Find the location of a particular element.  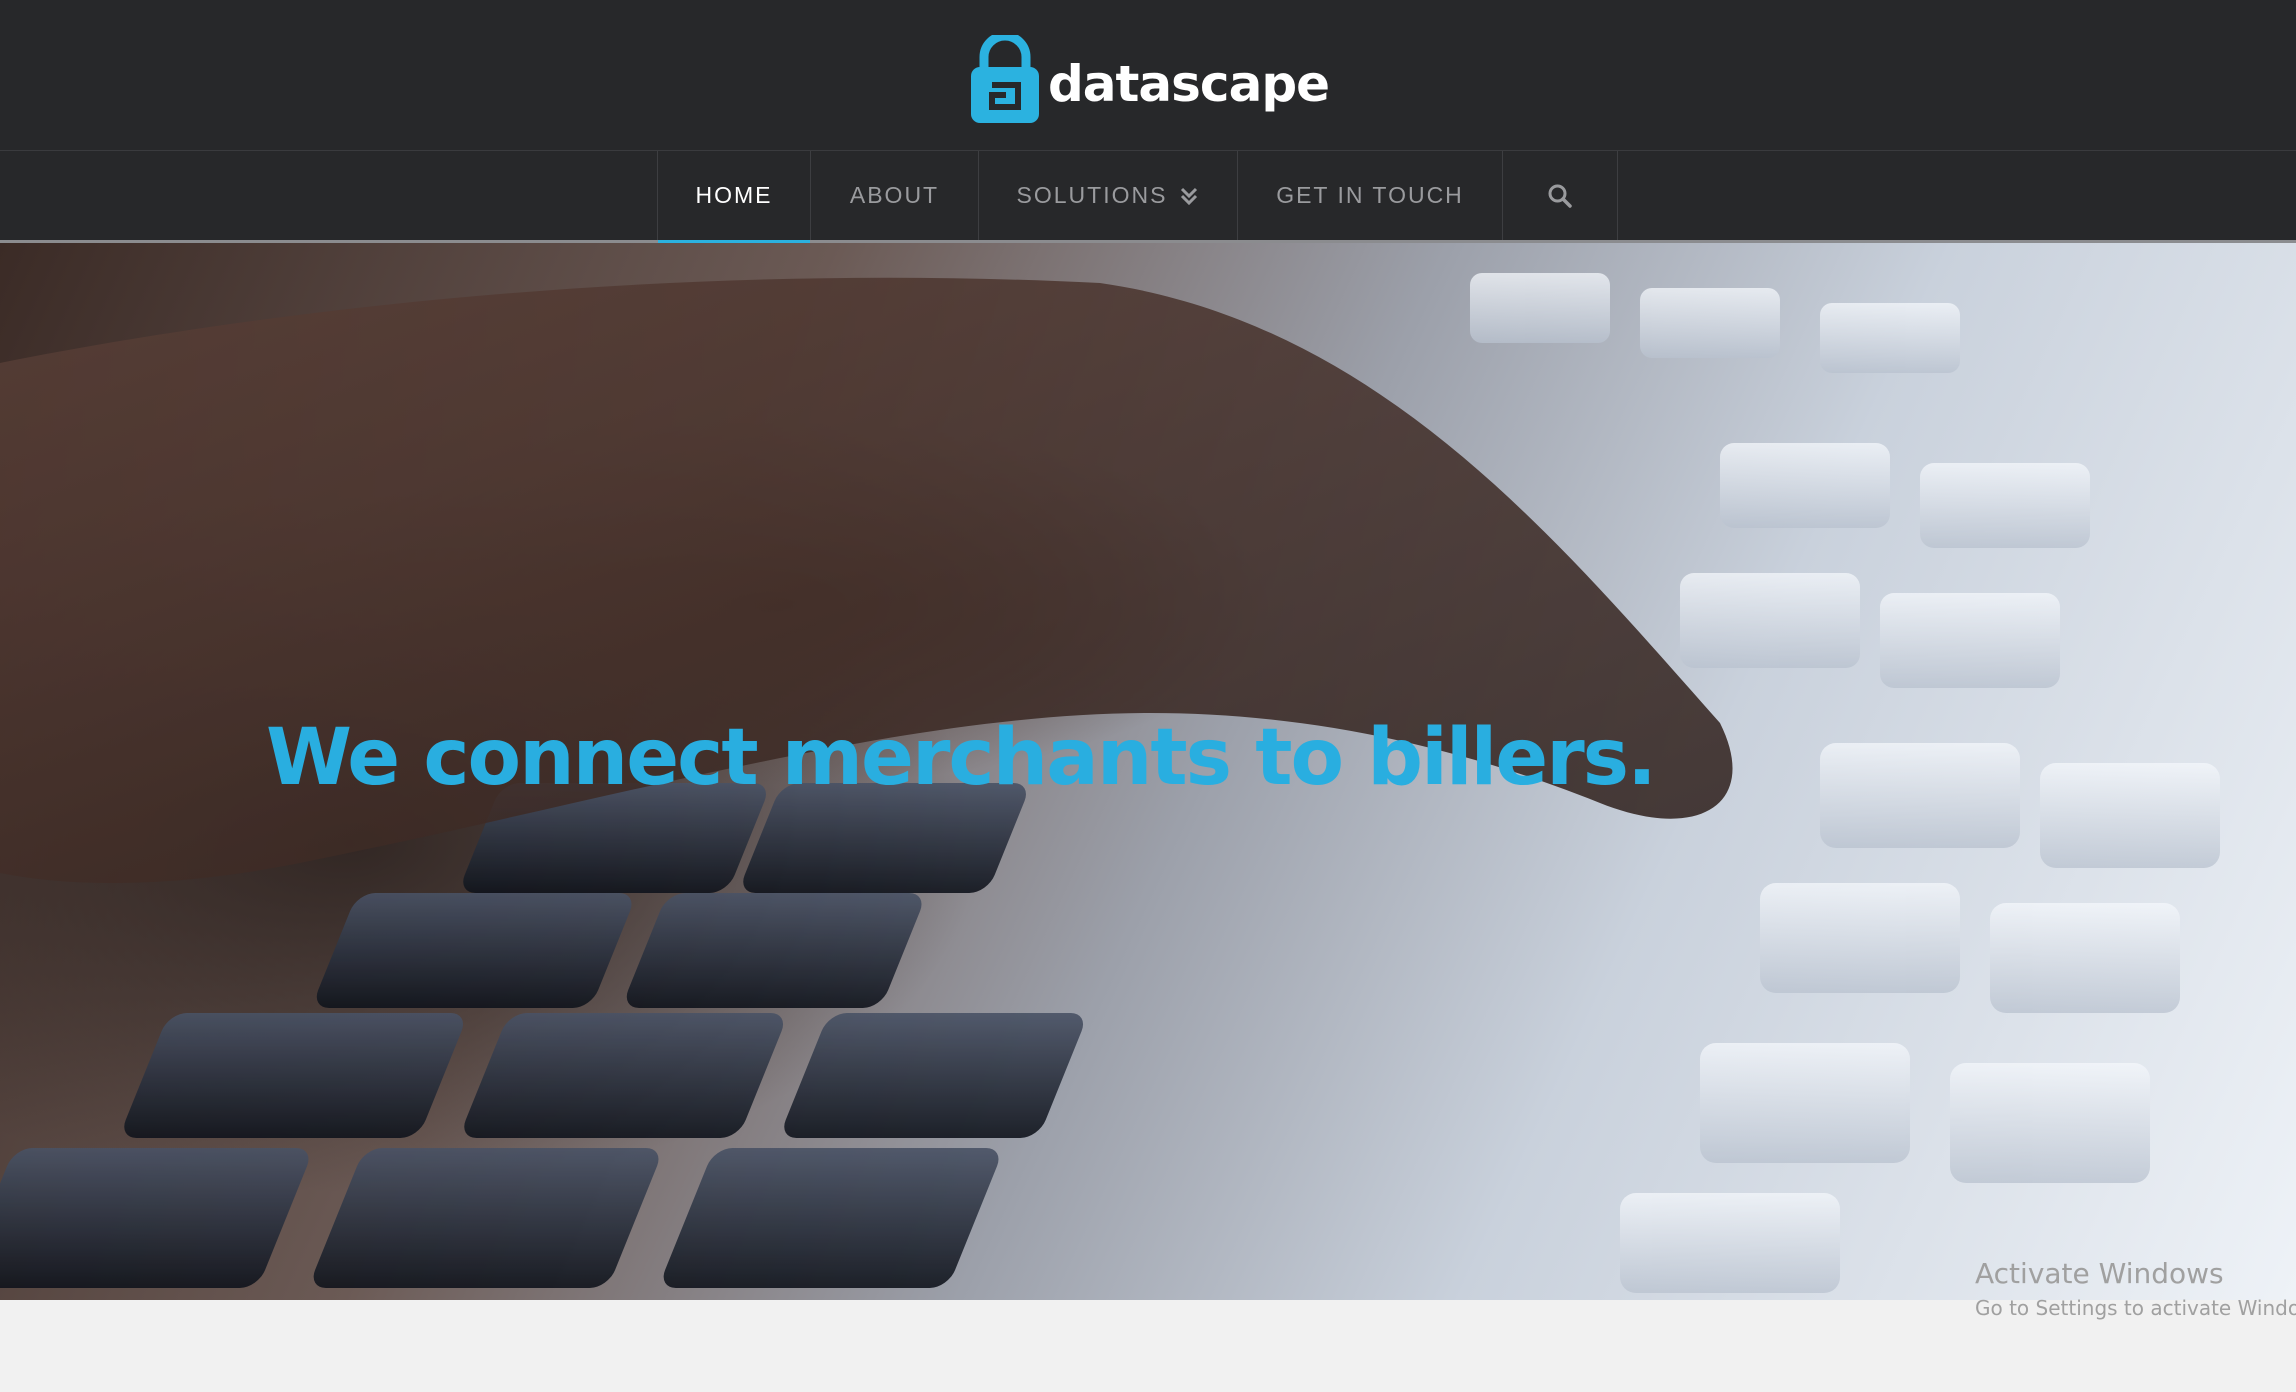

masthead: datascape is located at coordinates (1148, 75).